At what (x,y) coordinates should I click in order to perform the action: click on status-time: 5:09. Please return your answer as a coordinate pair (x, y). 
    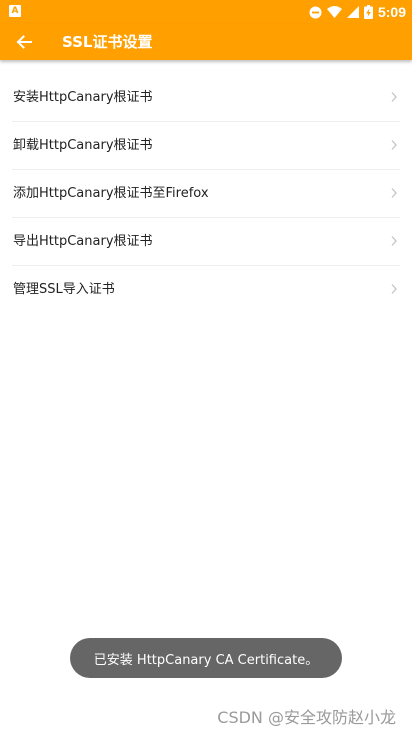
    Looking at the image, I should click on (391, 12).